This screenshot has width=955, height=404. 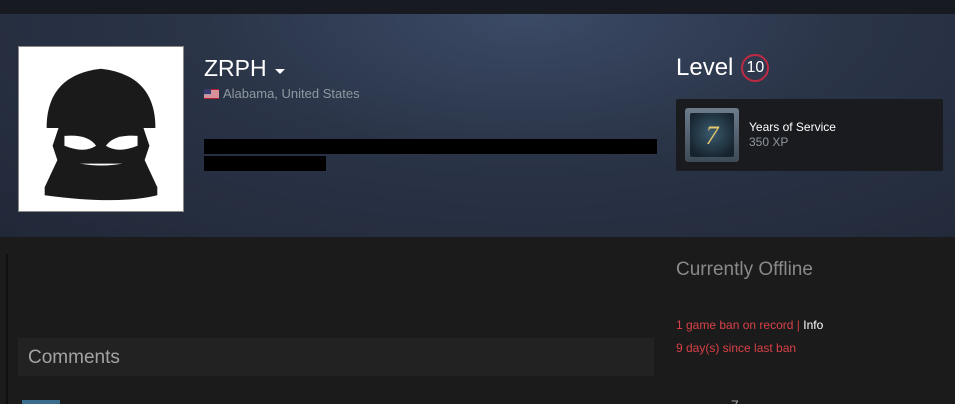 I want to click on level-badge: 10, so click(x=755, y=68).